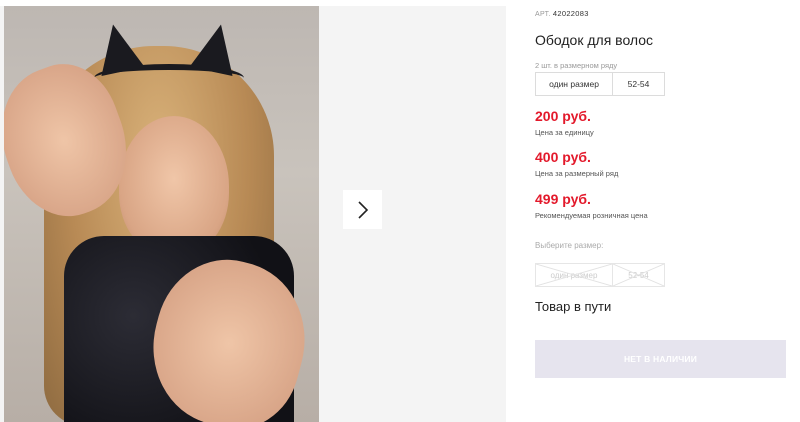 This screenshot has width=800, height=422. I want to click on out-of-stock-button: НЕТ В НАЛИЧИИ, so click(660, 359).